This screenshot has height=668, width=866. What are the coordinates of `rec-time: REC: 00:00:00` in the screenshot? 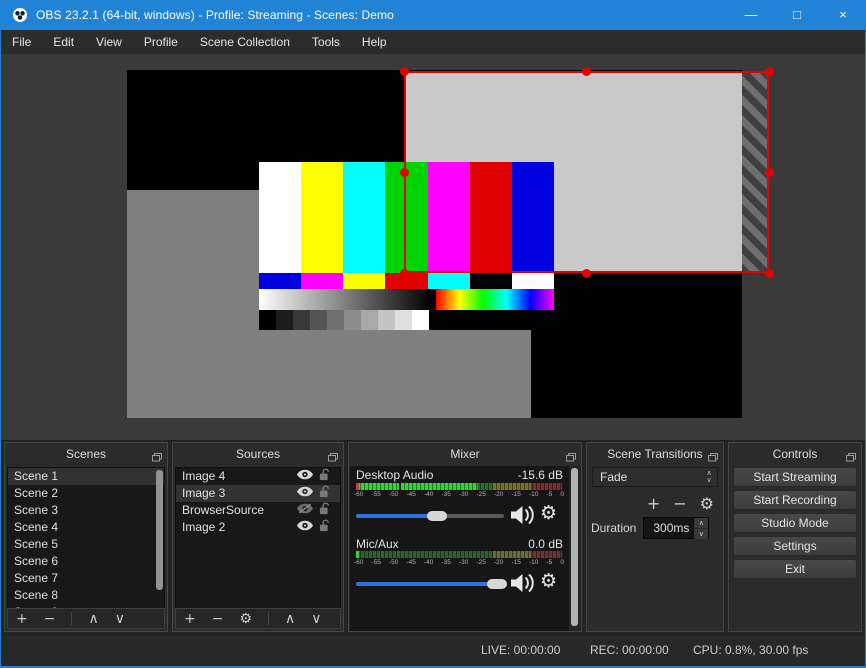 It's located at (629, 650).